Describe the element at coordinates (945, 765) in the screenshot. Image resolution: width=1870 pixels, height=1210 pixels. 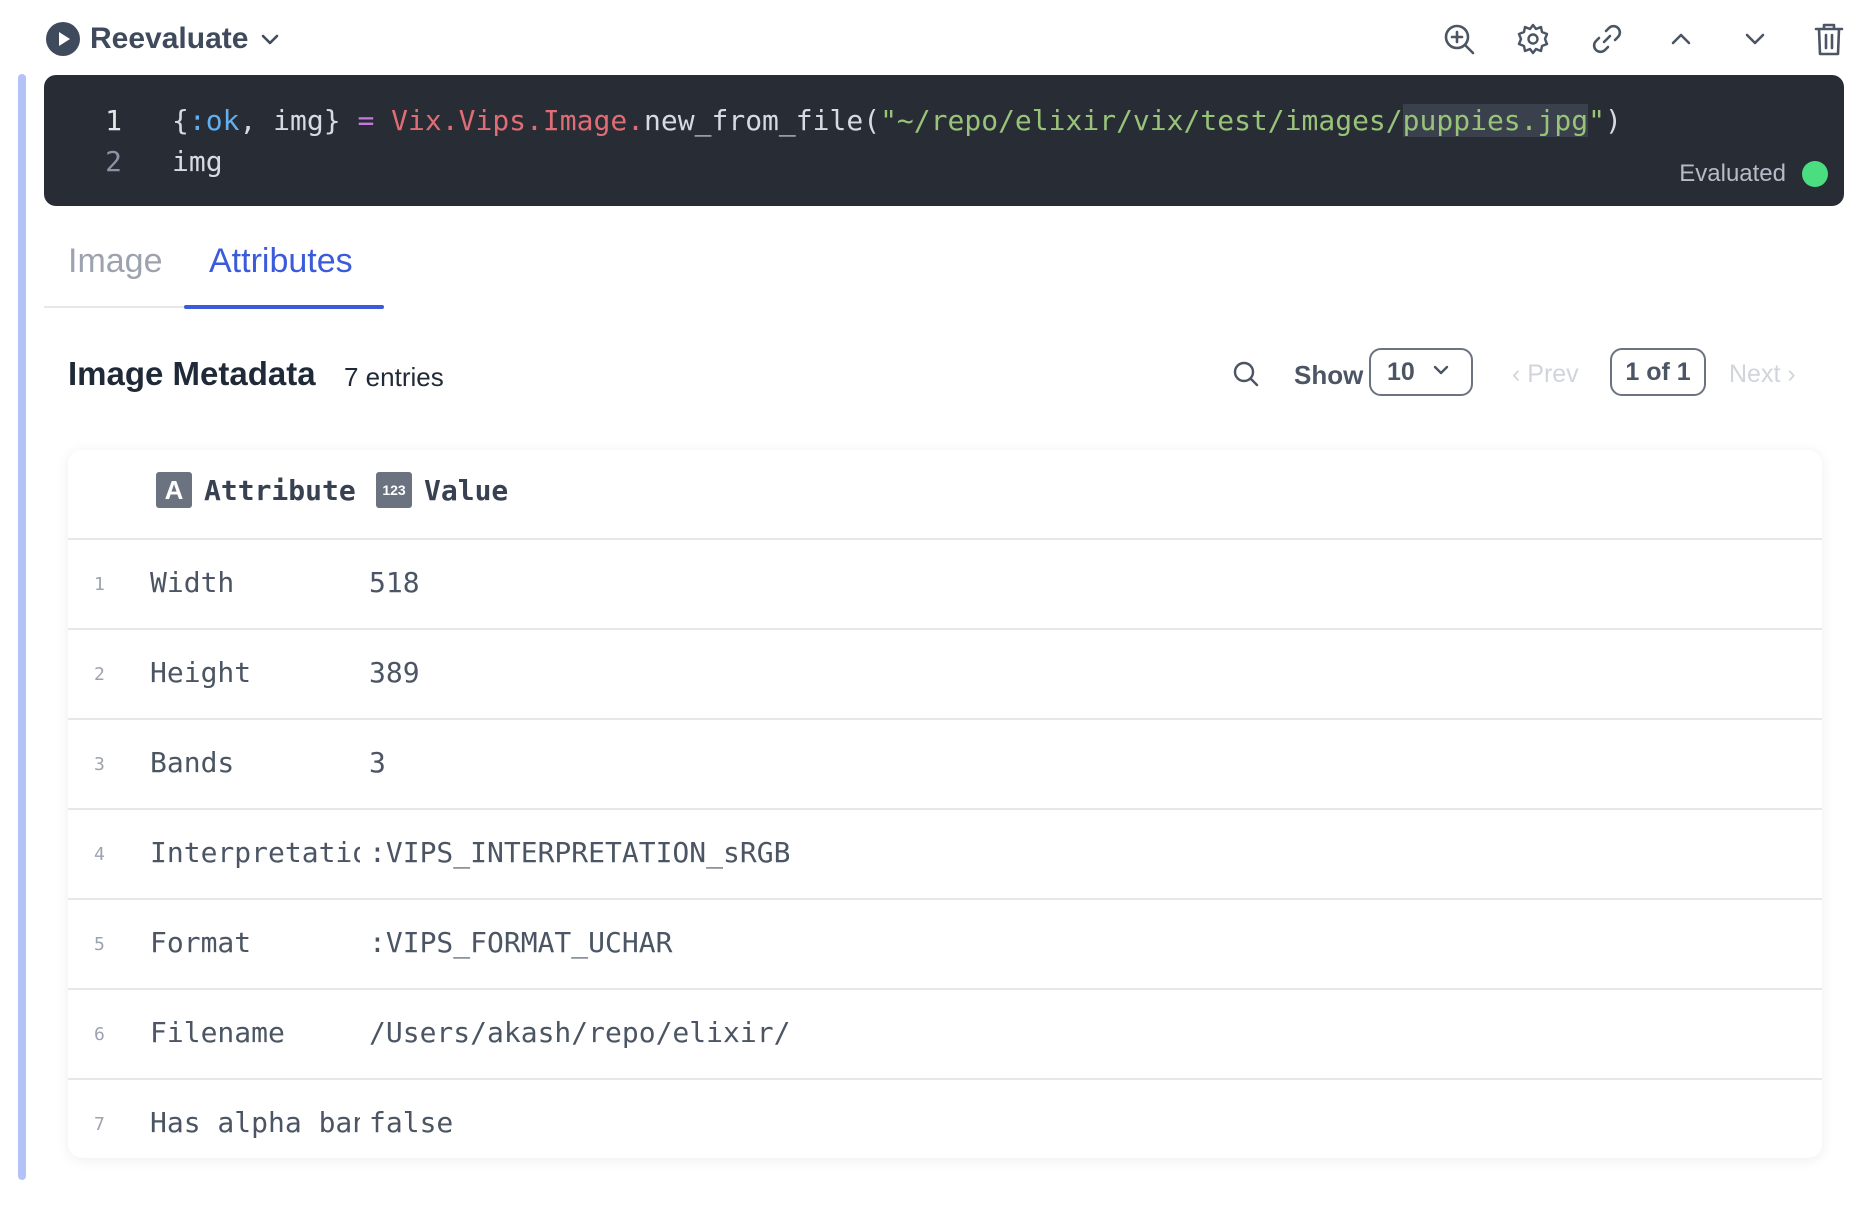
I see `table-row: 3 Bands 3` at that location.